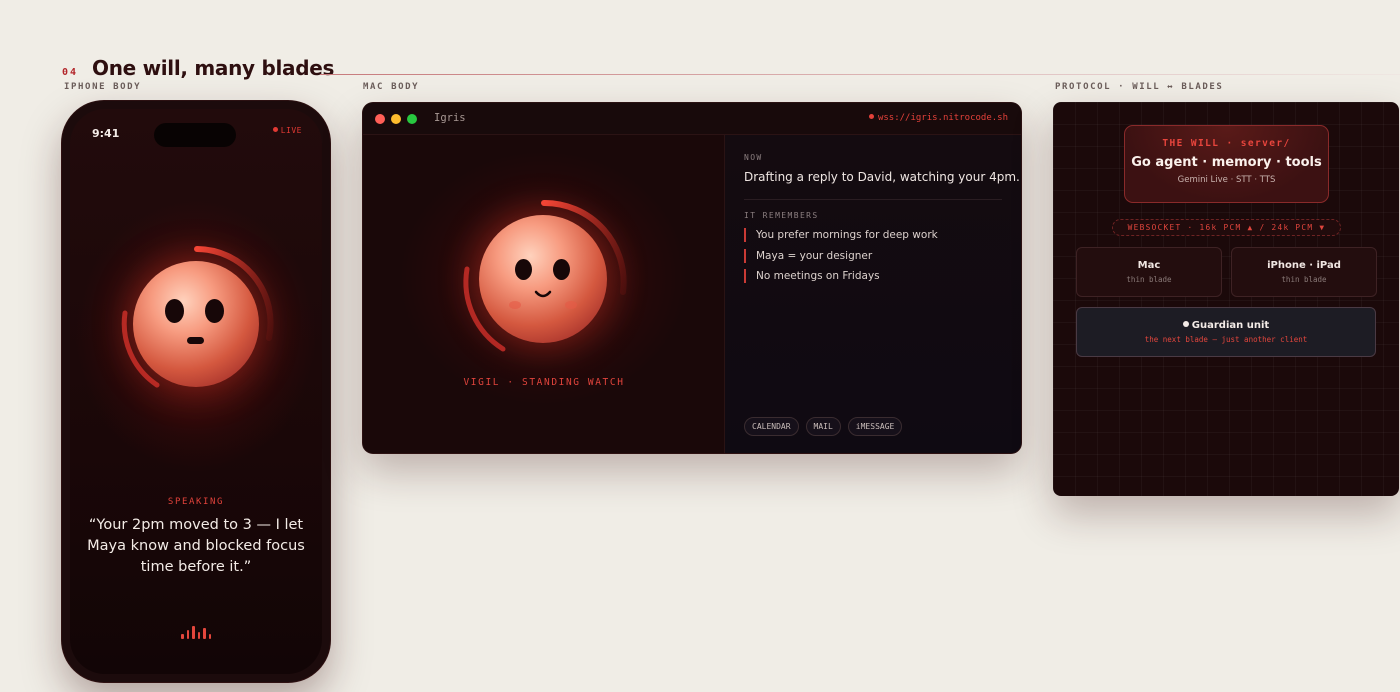  I want to click on will-label: THE WILL · server/, so click(1226, 143).